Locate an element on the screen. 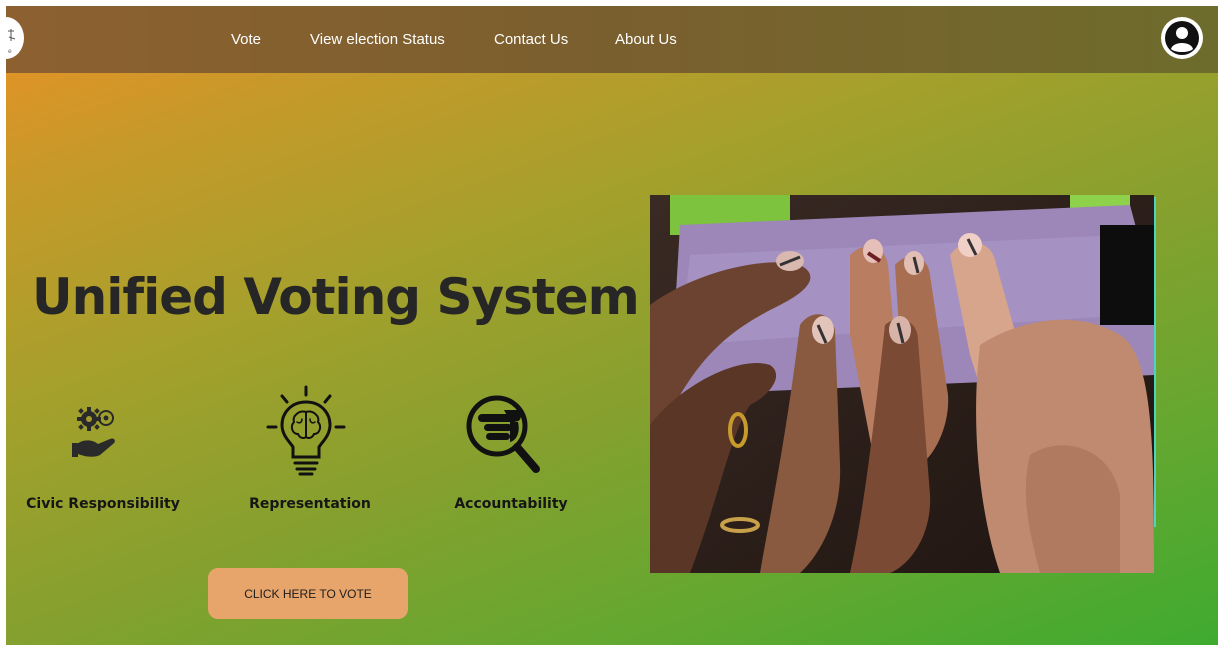 This screenshot has height=645, width=1218. photo-border-accent is located at coordinates (1155, 362).